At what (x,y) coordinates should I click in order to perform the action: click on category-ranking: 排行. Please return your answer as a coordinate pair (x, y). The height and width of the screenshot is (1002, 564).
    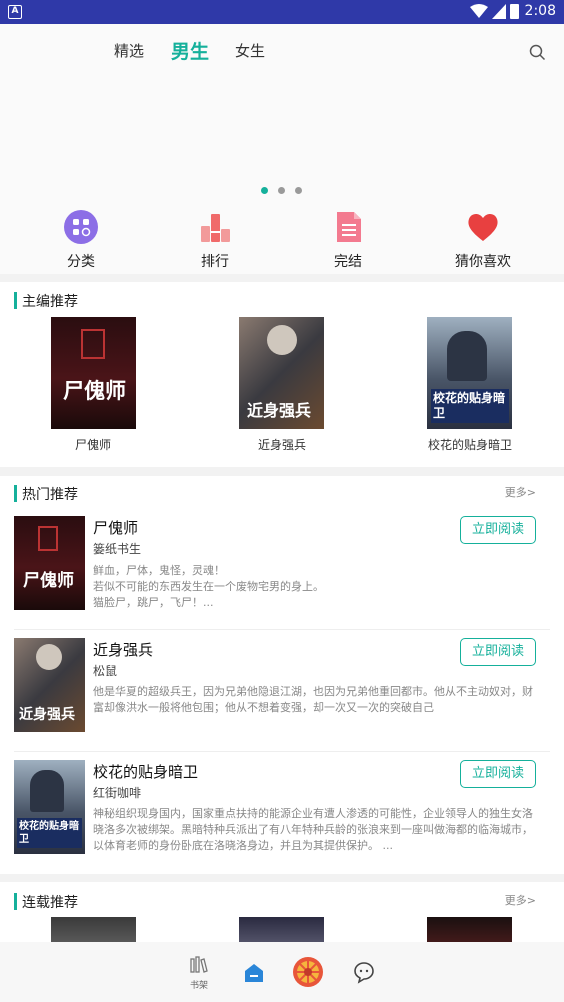
    Looking at the image, I should click on (215, 240).